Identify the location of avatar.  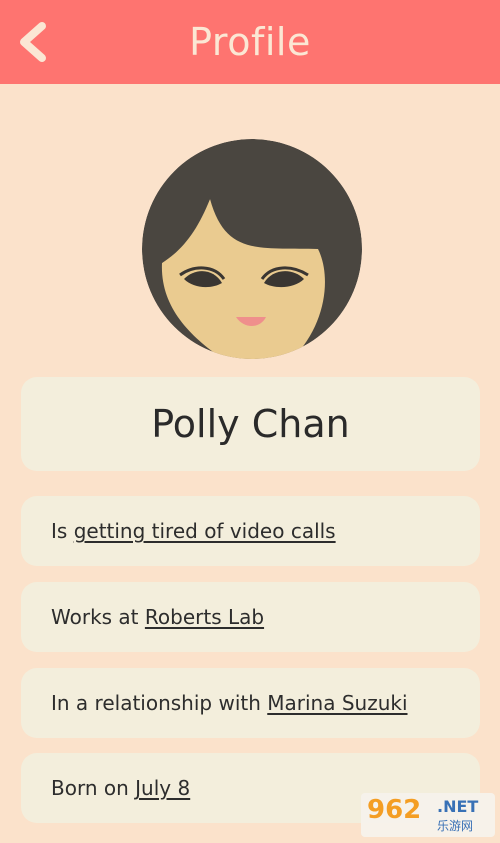
(252, 249).